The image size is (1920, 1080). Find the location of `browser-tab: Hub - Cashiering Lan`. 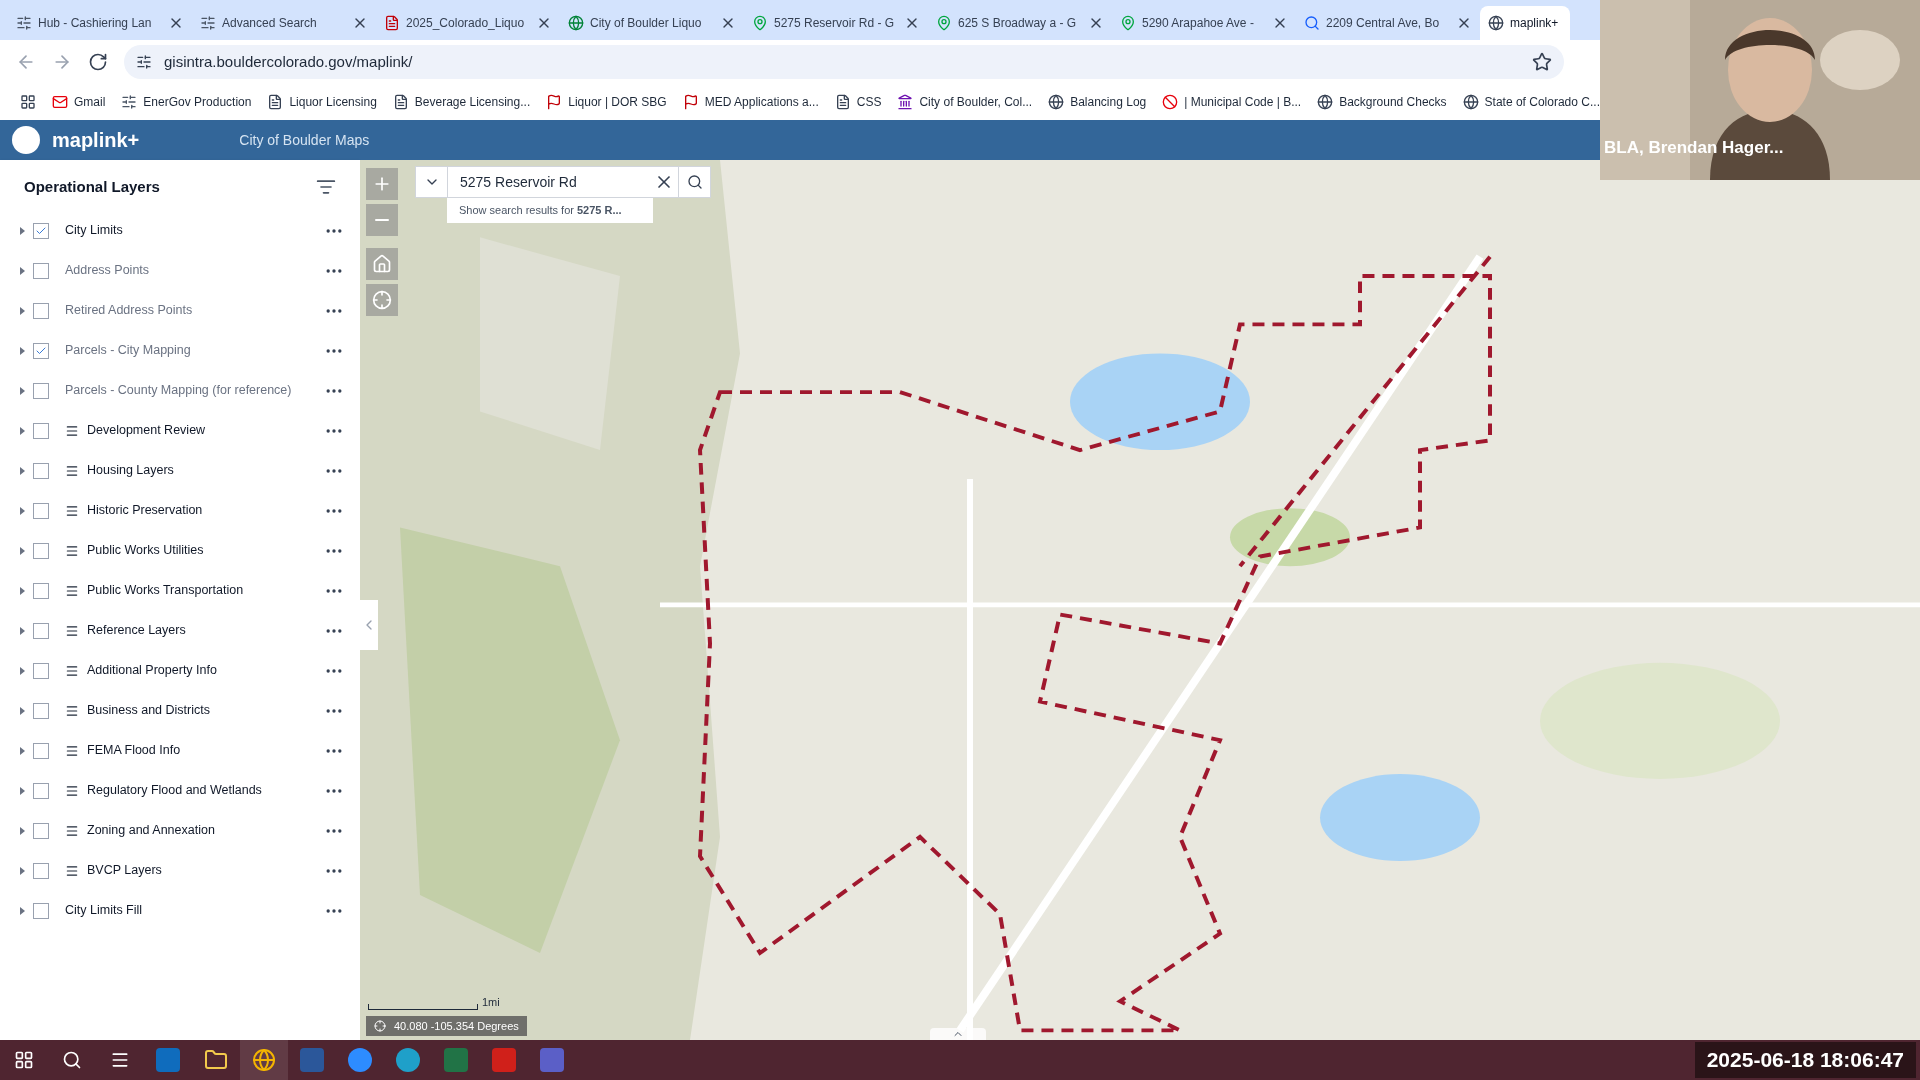

browser-tab: Hub - Cashiering Lan is located at coordinates (100, 23).